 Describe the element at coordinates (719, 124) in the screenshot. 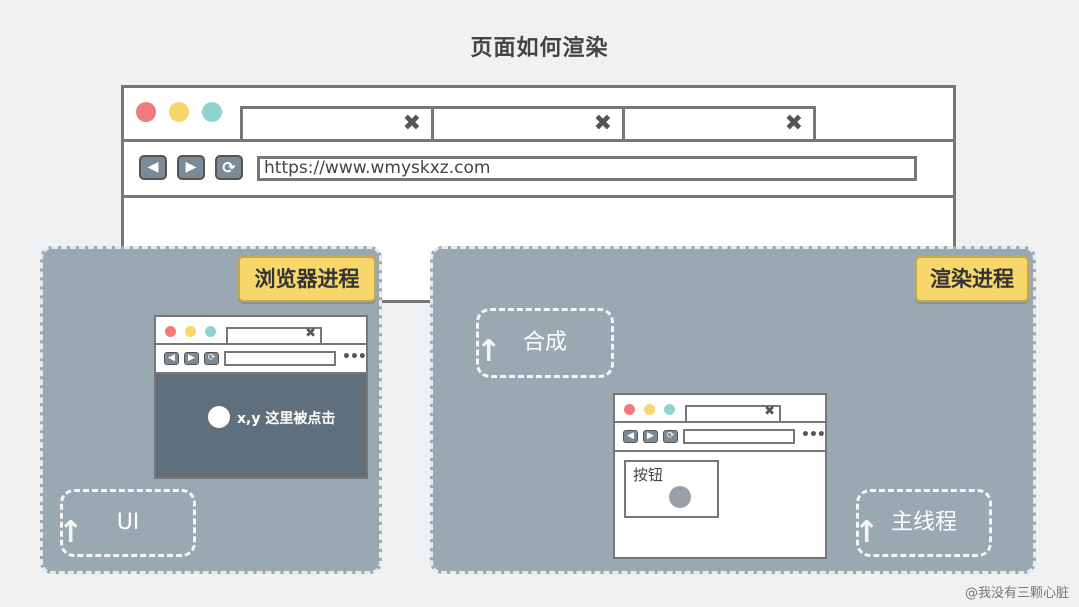

I see `browser-tab-3: ✖` at that location.